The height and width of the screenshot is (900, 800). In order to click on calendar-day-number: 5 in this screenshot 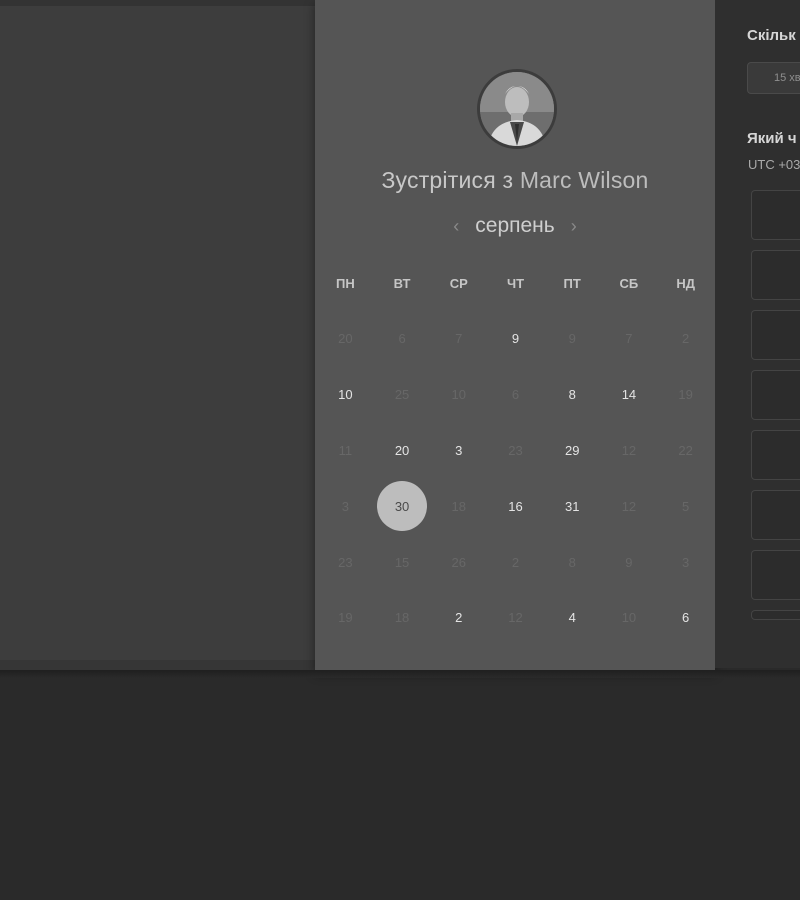, I will do `click(686, 506)`.